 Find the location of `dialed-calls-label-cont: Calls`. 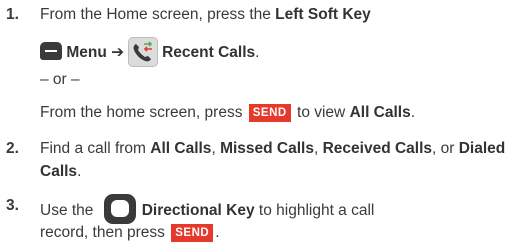

dialed-calls-label-cont: Calls is located at coordinates (59, 171).